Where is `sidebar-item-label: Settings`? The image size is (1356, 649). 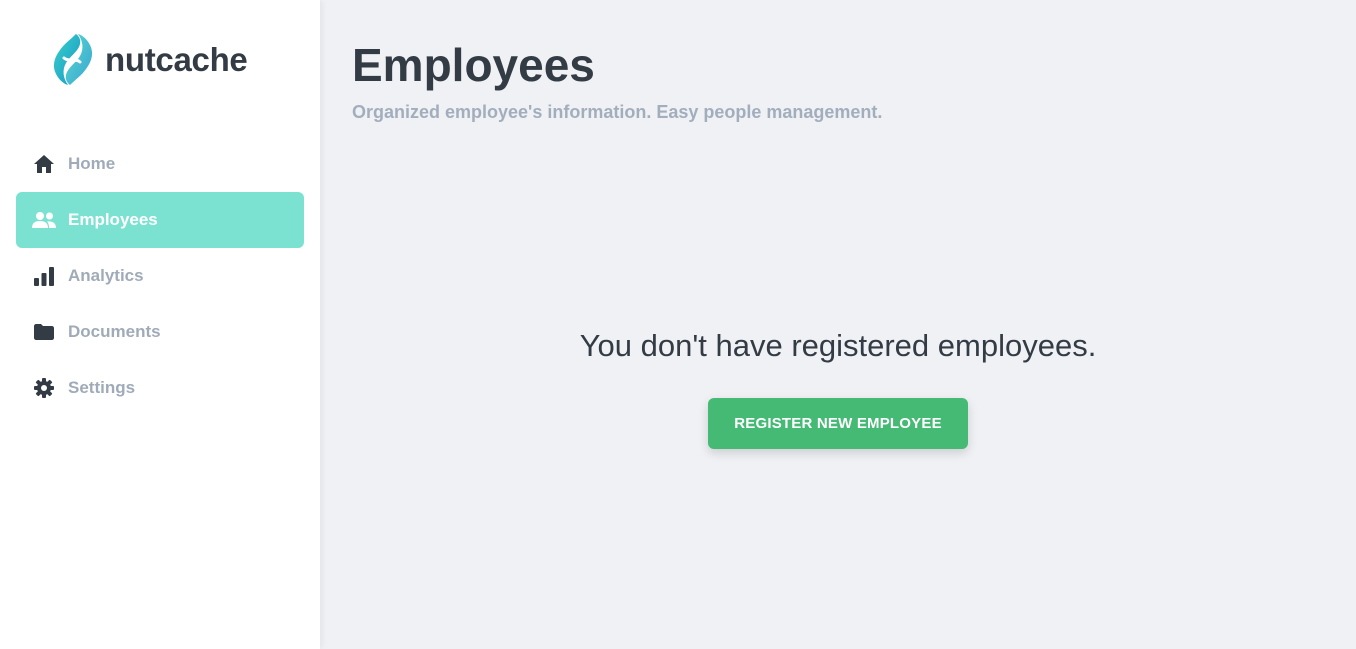
sidebar-item-label: Settings is located at coordinates (102, 387).